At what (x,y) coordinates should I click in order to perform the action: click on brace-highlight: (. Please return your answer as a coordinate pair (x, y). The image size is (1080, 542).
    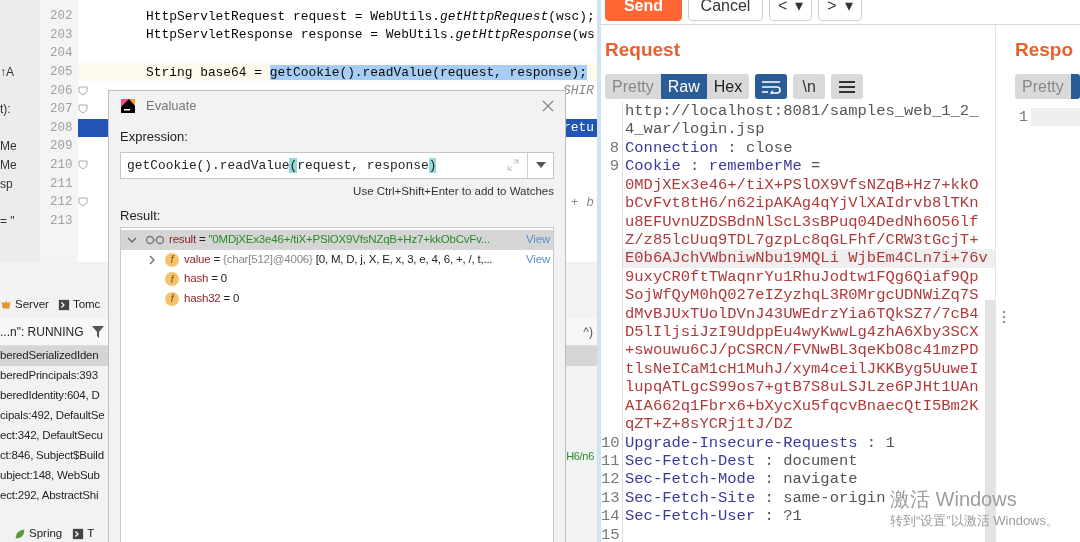
    Looking at the image, I should click on (293, 165).